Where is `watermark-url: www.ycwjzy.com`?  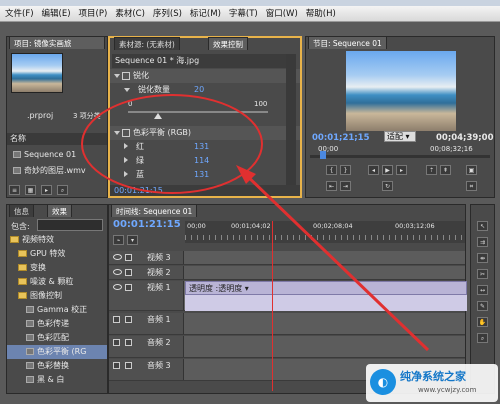 watermark-url: www.ycwjzy.com is located at coordinates (447, 390).